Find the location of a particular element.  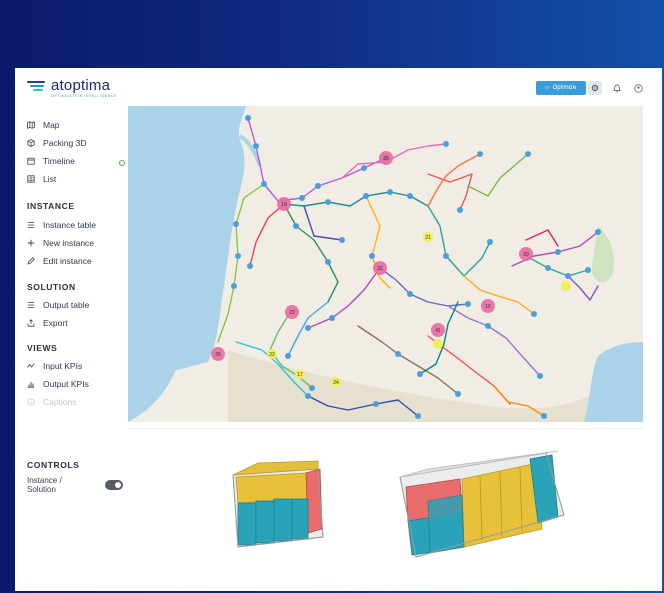

nav-label: Instance table is located at coordinates (69, 225).